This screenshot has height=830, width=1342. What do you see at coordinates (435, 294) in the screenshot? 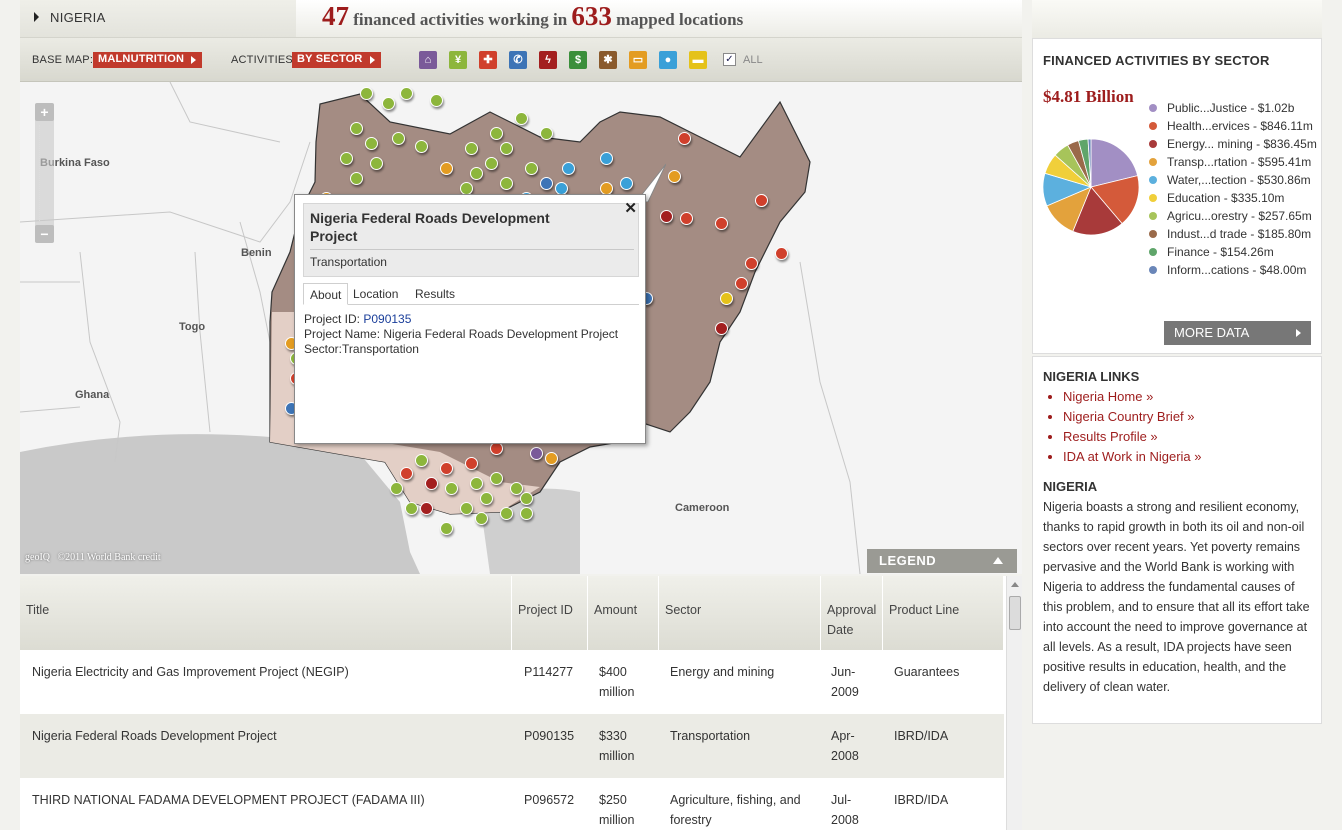
I see `tab-results: Results` at bounding box center [435, 294].